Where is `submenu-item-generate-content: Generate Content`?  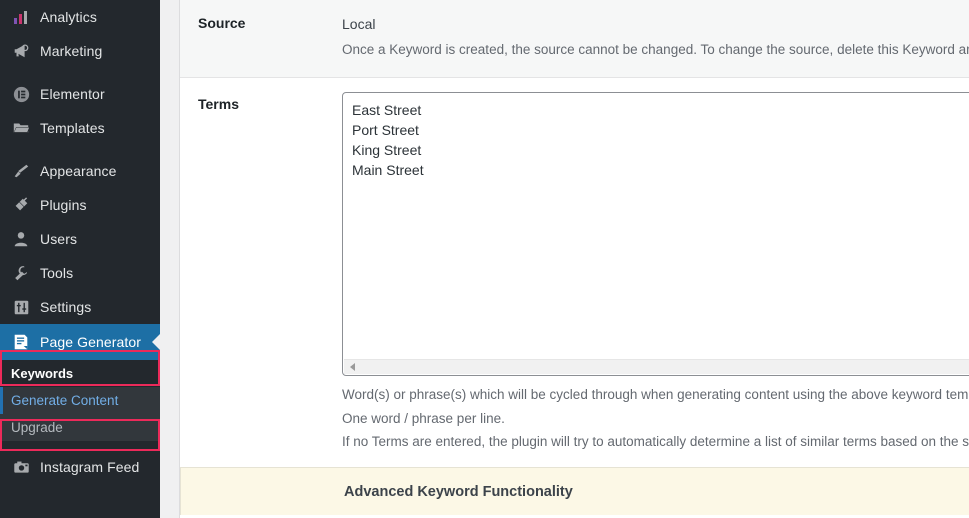 submenu-item-generate-content: Generate Content is located at coordinates (80, 400).